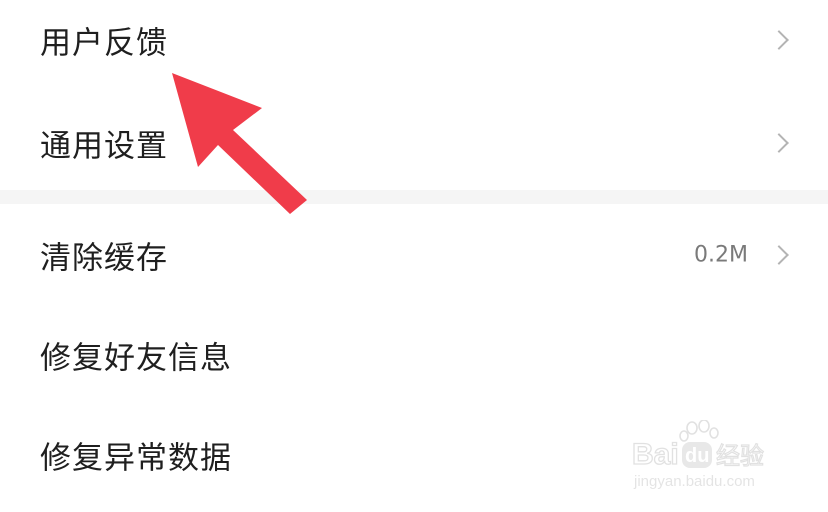  Describe the element at coordinates (136, 358) in the screenshot. I see `settings-item-label: 修复好友信息` at that location.